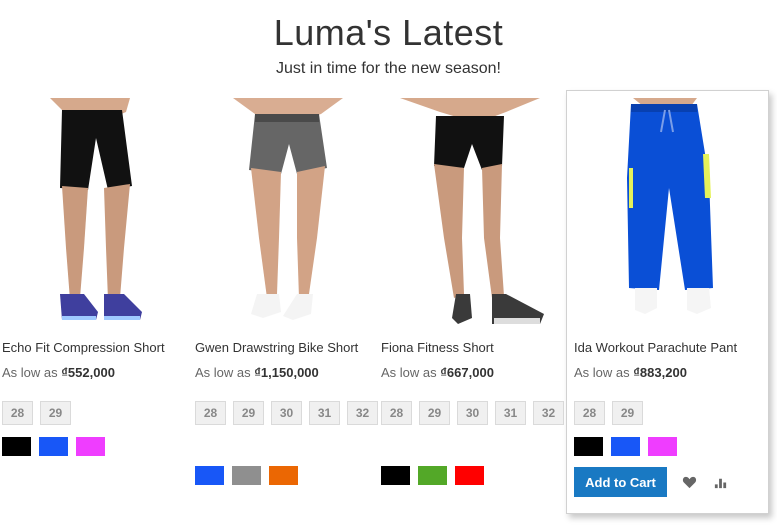  Describe the element at coordinates (668, 214) in the screenshot. I see `product-image-ida` at that location.